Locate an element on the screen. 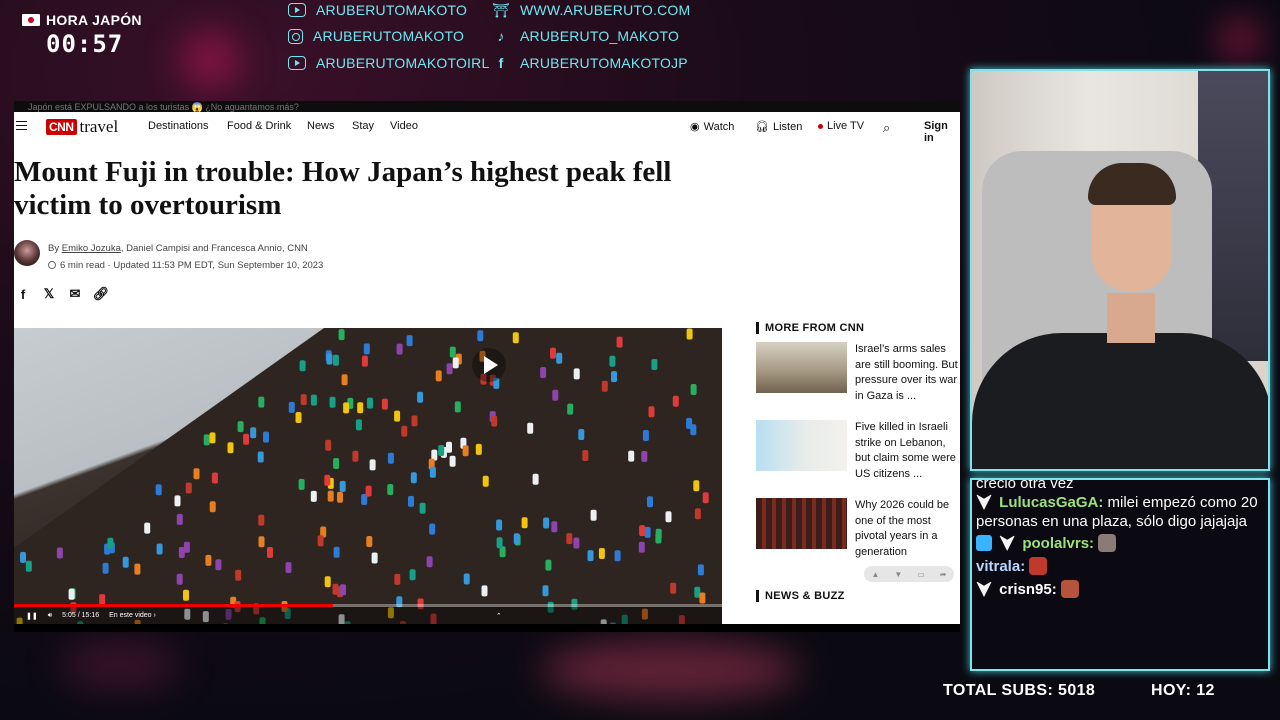  author-link: Emiko Jozuka is located at coordinates (91, 248).